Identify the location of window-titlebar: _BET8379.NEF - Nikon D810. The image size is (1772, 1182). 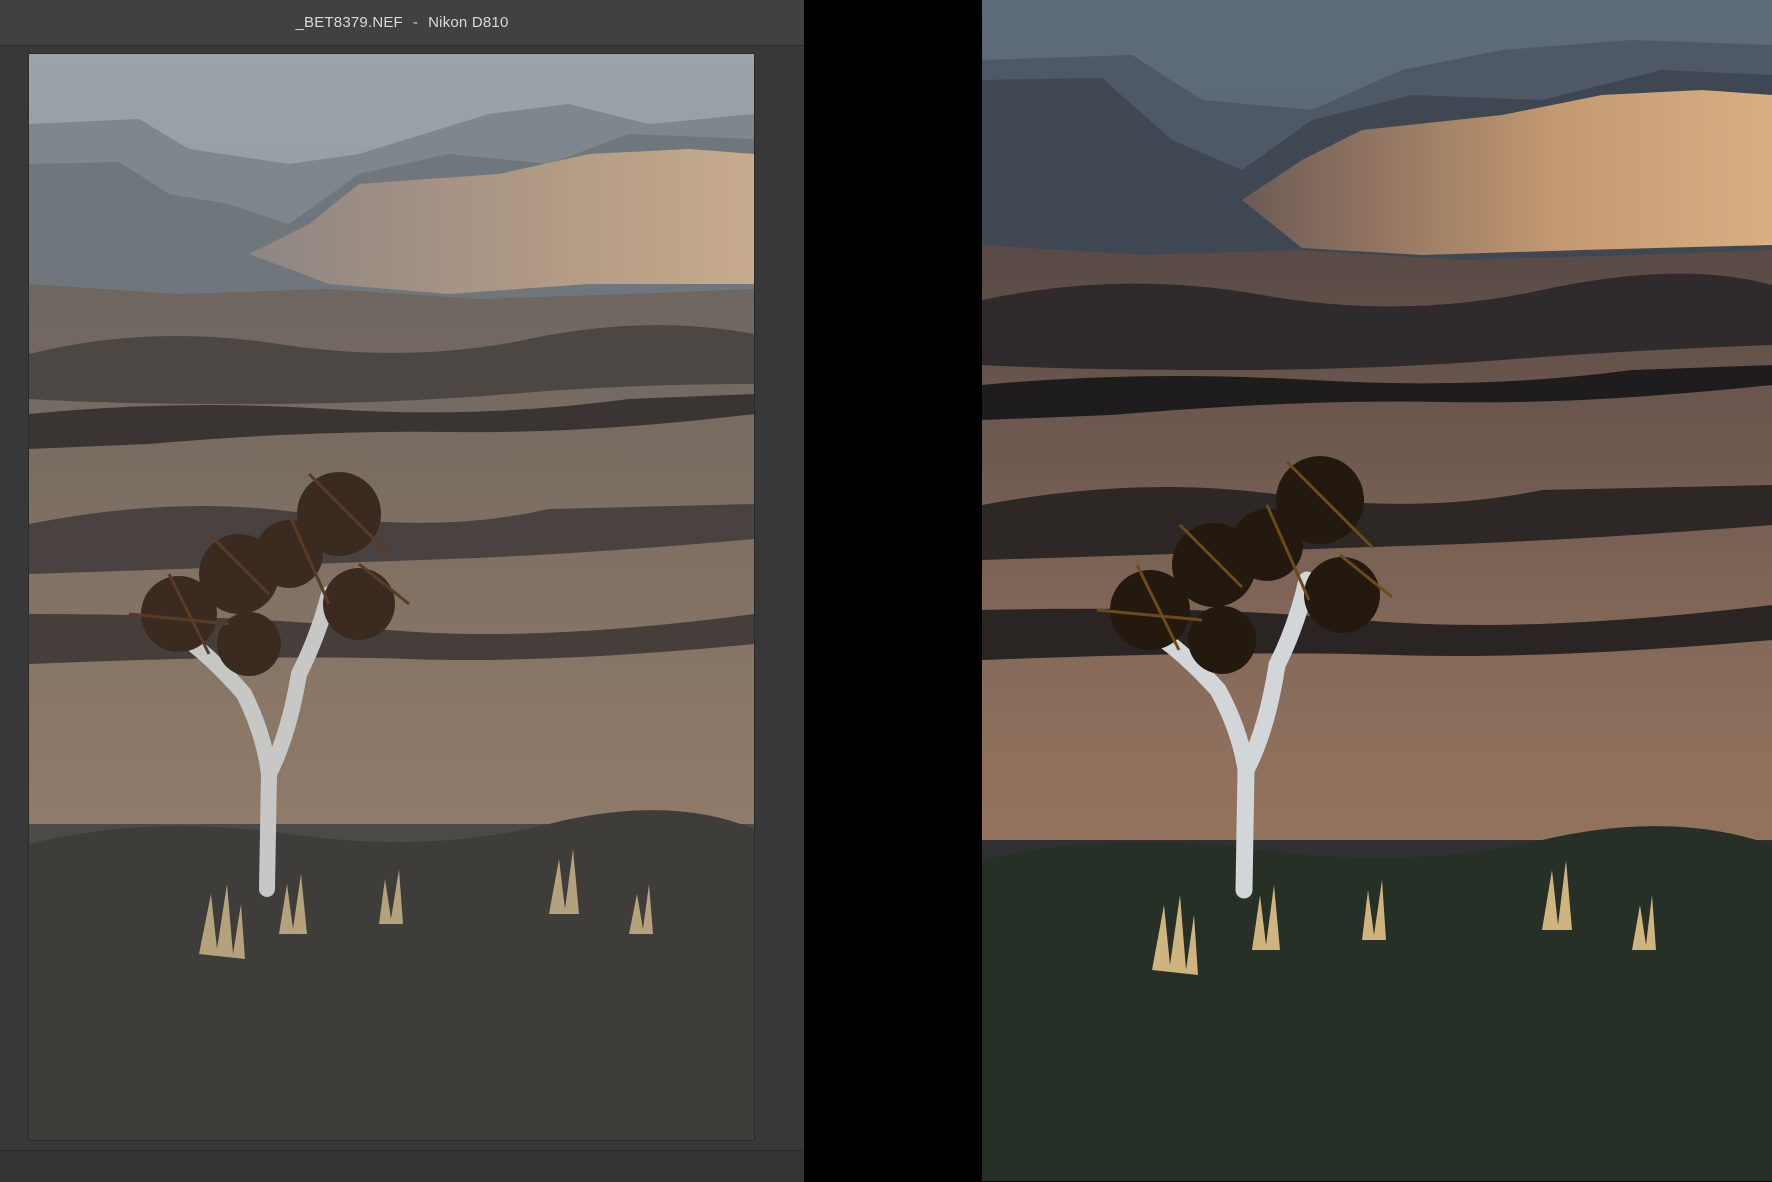
(402, 23).